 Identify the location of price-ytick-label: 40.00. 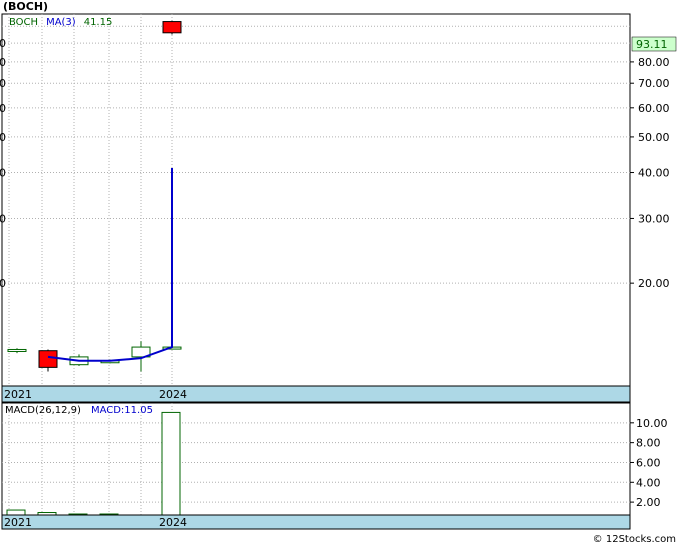
(654, 173).